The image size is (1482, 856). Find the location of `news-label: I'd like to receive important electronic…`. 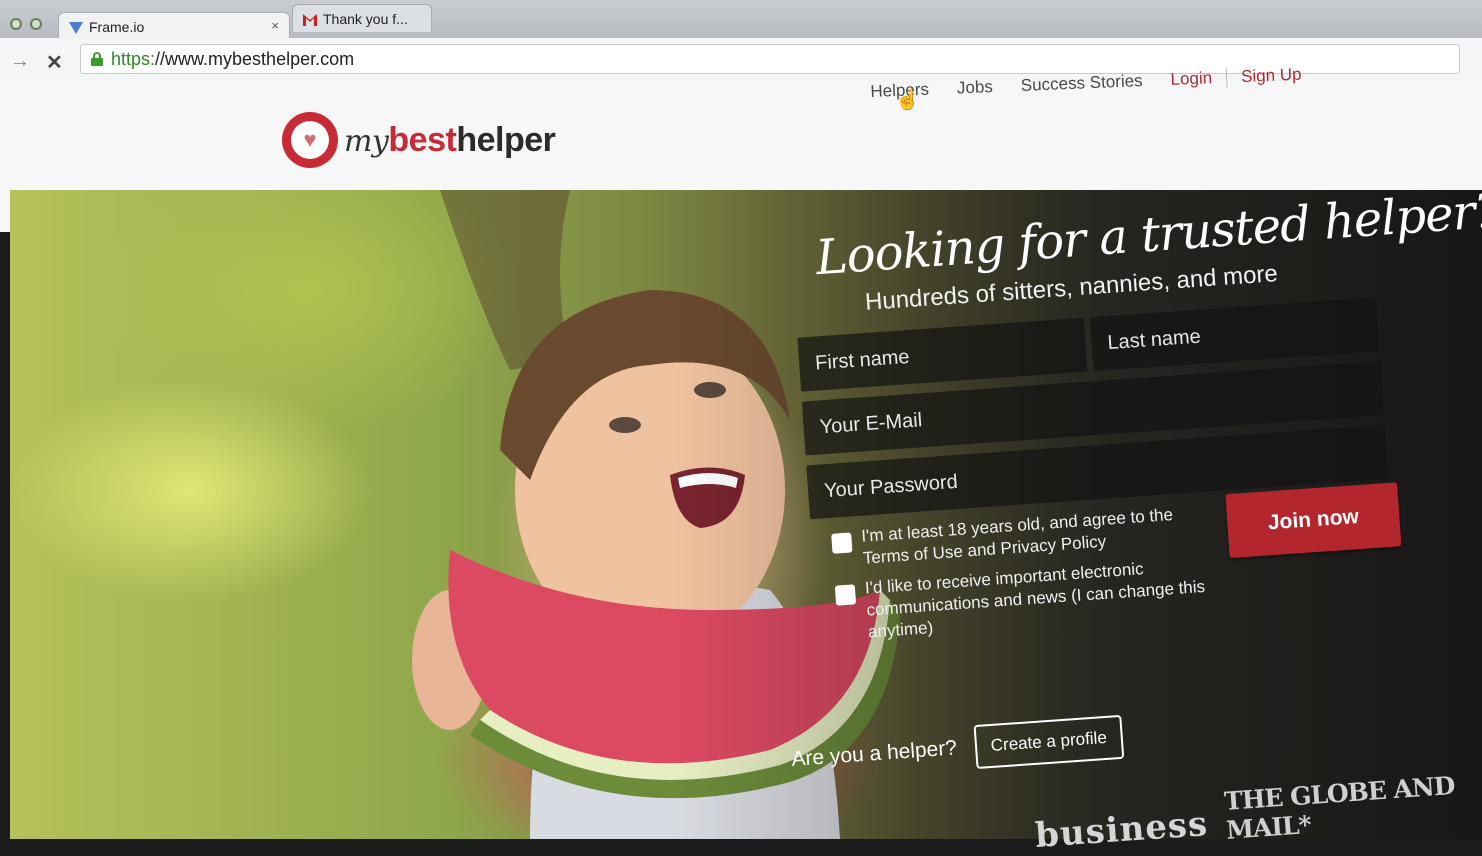

news-label: I'd like to receive important electronic… is located at coordinates (1035, 600).